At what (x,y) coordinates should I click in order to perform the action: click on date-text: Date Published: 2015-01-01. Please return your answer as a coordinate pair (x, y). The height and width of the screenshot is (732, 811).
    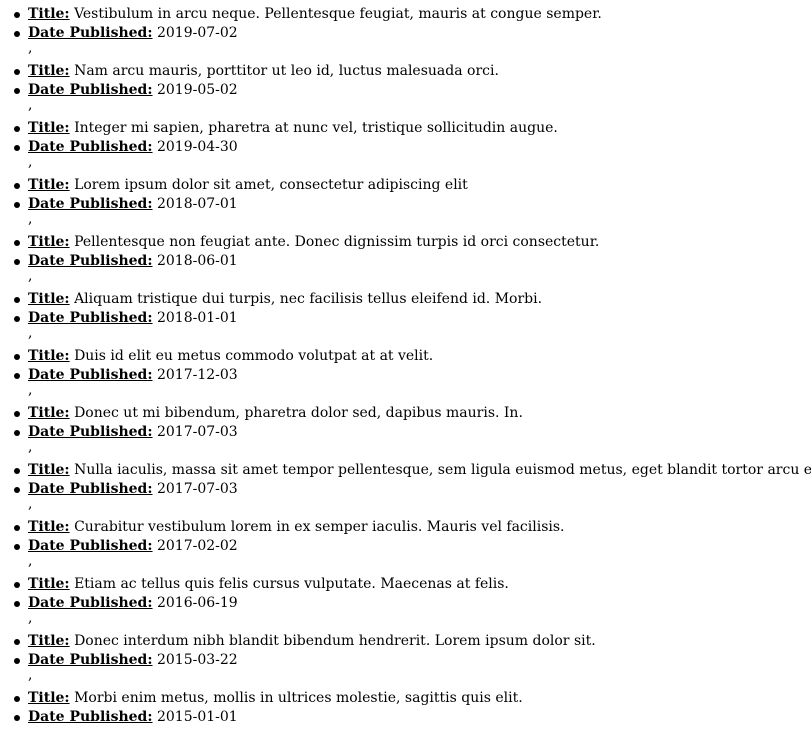
    Looking at the image, I should click on (133, 717).